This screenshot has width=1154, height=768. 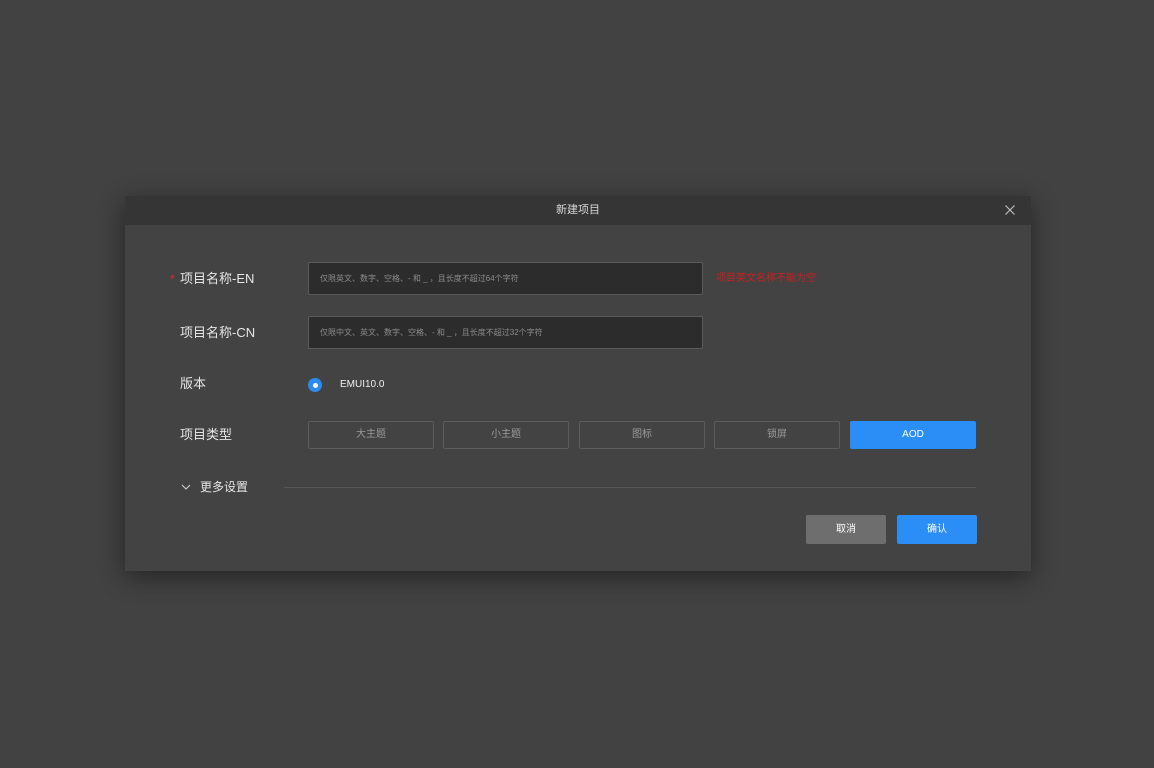 I want to click on label-version: 版本, so click(x=193, y=383).